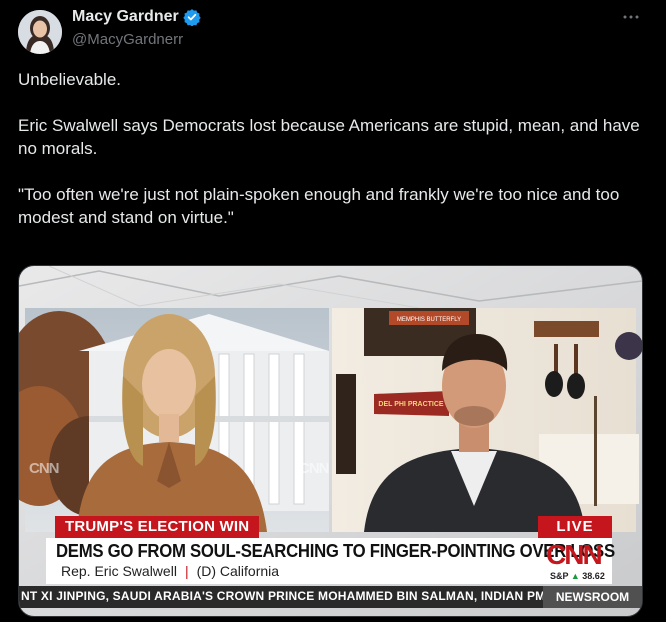 The height and width of the screenshot is (622, 666). Describe the element at coordinates (411, 404) in the screenshot. I see `pennant-text: DEL PHI PRACTICE` at that location.